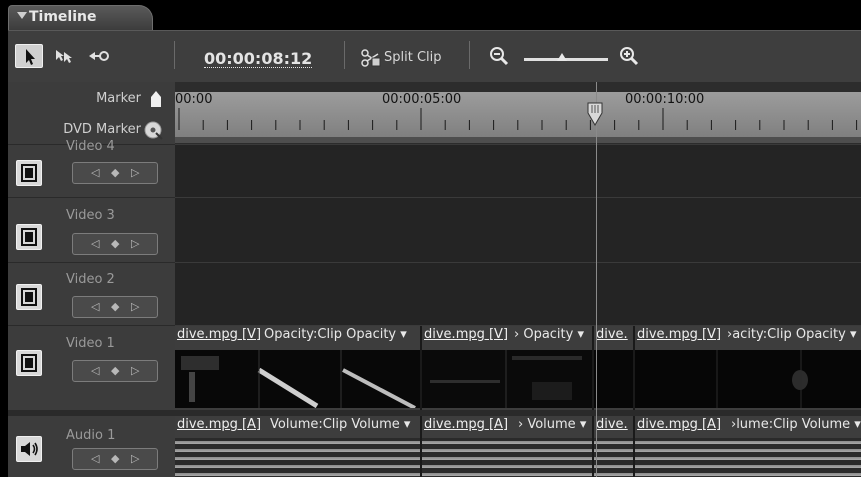 The image size is (861, 477). Describe the element at coordinates (552, 424) in the screenshot. I see `clip-effect-menu: › Volume ▾` at that location.